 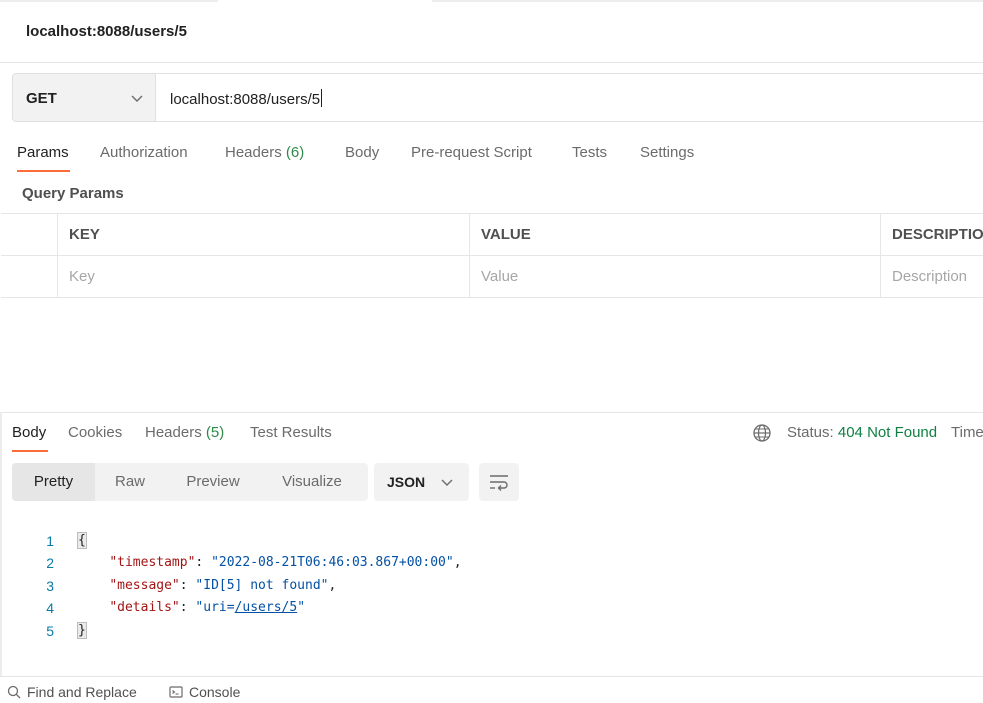 What do you see at coordinates (95, 432) in the screenshot?
I see `response-tab-cookies: Cookies` at bounding box center [95, 432].